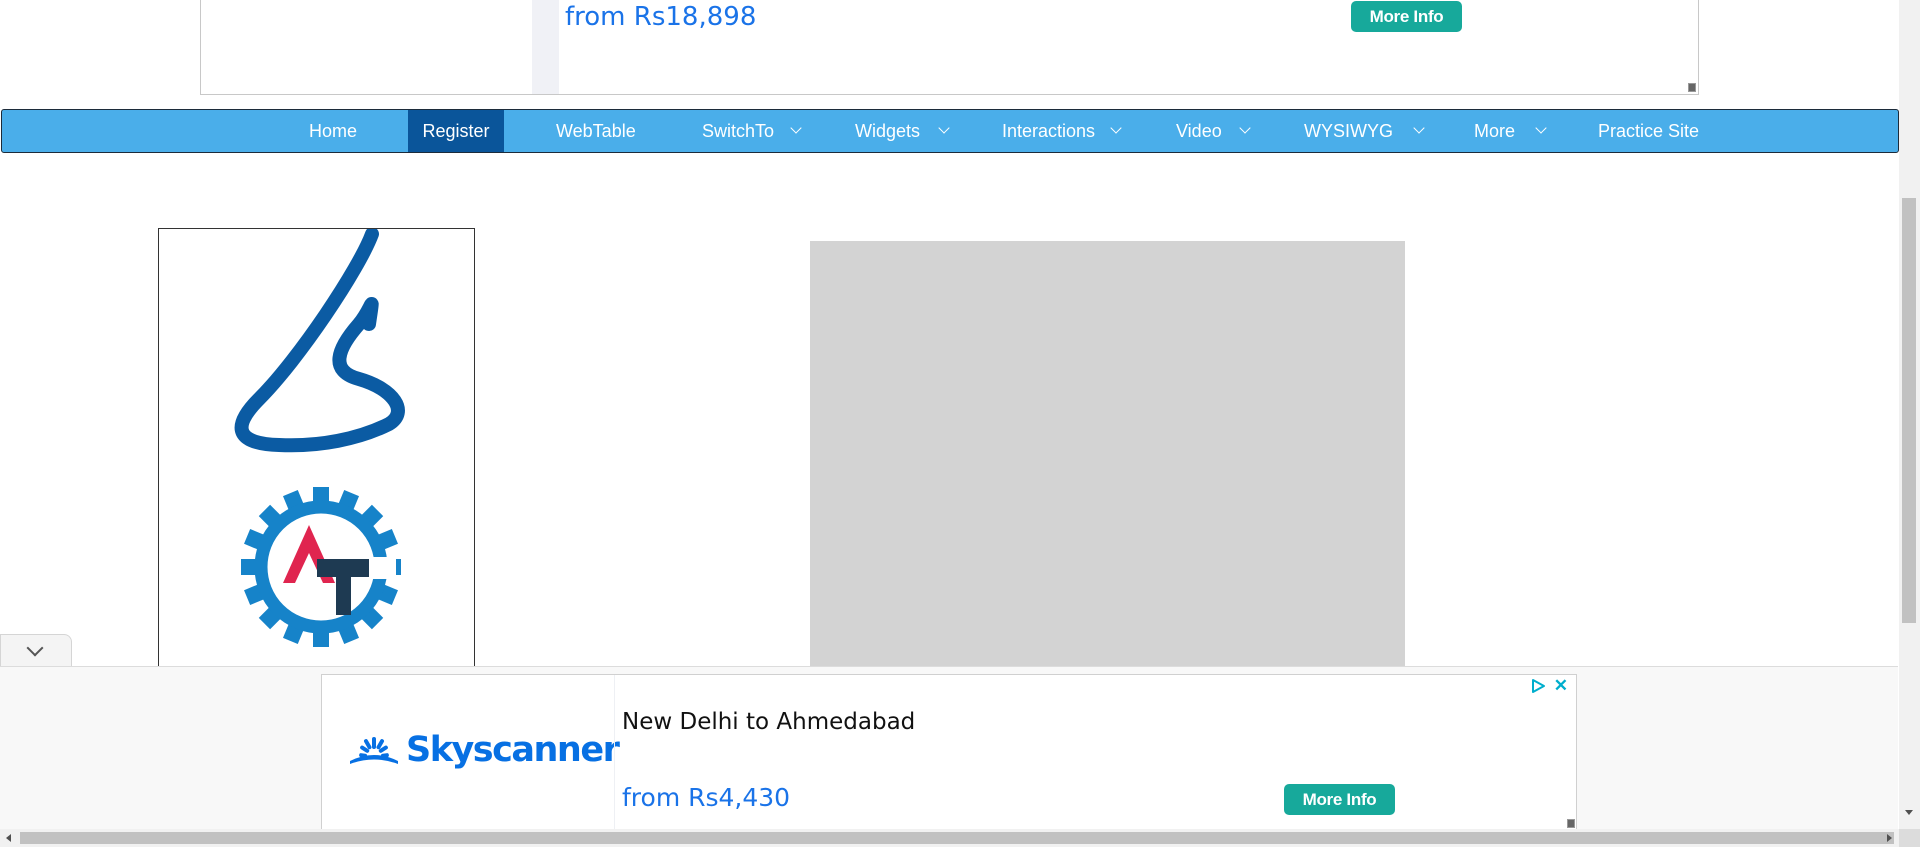  I want to click on nav-webtable-label: WebTable, so click(596, 131).